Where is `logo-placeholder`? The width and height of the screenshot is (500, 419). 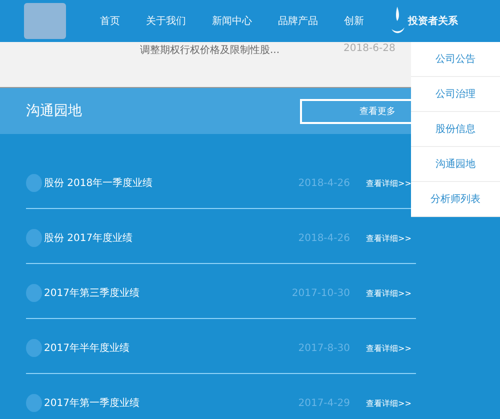
logo-placeholder is located at coordinates (45, 21).